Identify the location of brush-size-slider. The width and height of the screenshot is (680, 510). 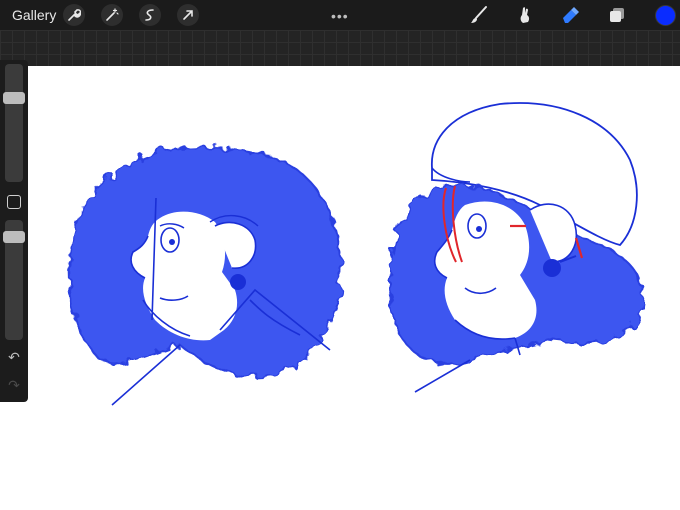
(14, 123).